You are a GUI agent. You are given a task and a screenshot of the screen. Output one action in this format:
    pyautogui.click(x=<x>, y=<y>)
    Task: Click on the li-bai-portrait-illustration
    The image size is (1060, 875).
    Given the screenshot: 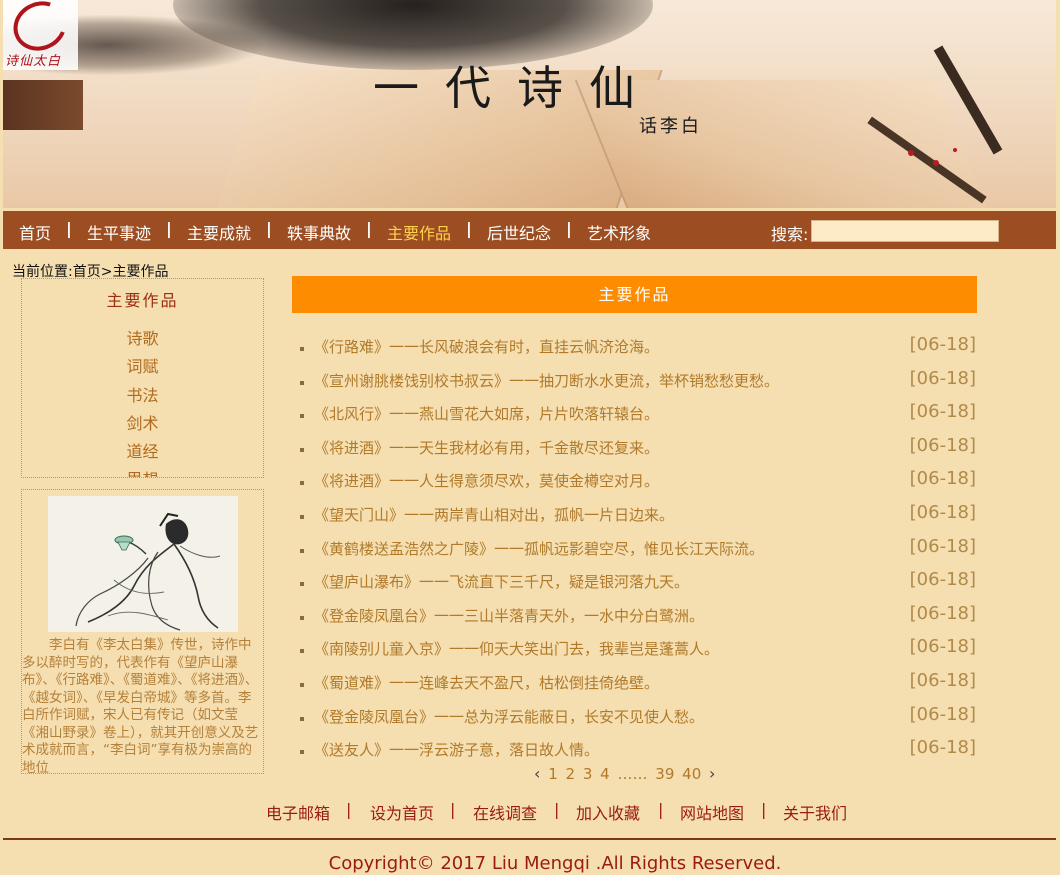 What is the action you would take?
    pyautogui.click(x=143, y=564)
    